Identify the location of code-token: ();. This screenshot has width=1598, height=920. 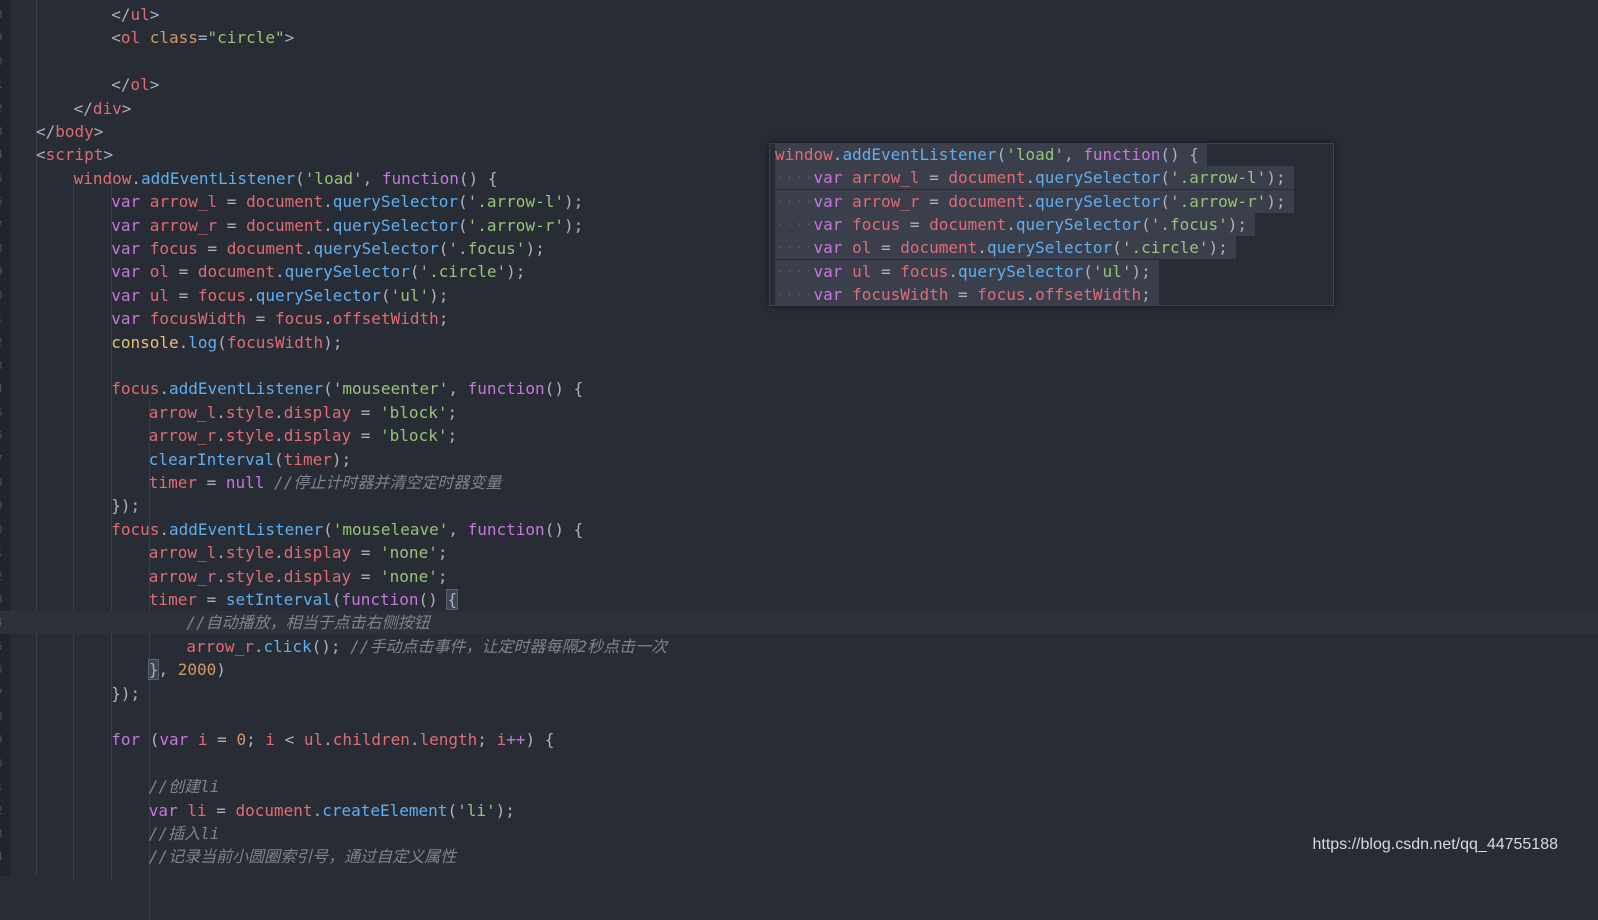
(331, 646).